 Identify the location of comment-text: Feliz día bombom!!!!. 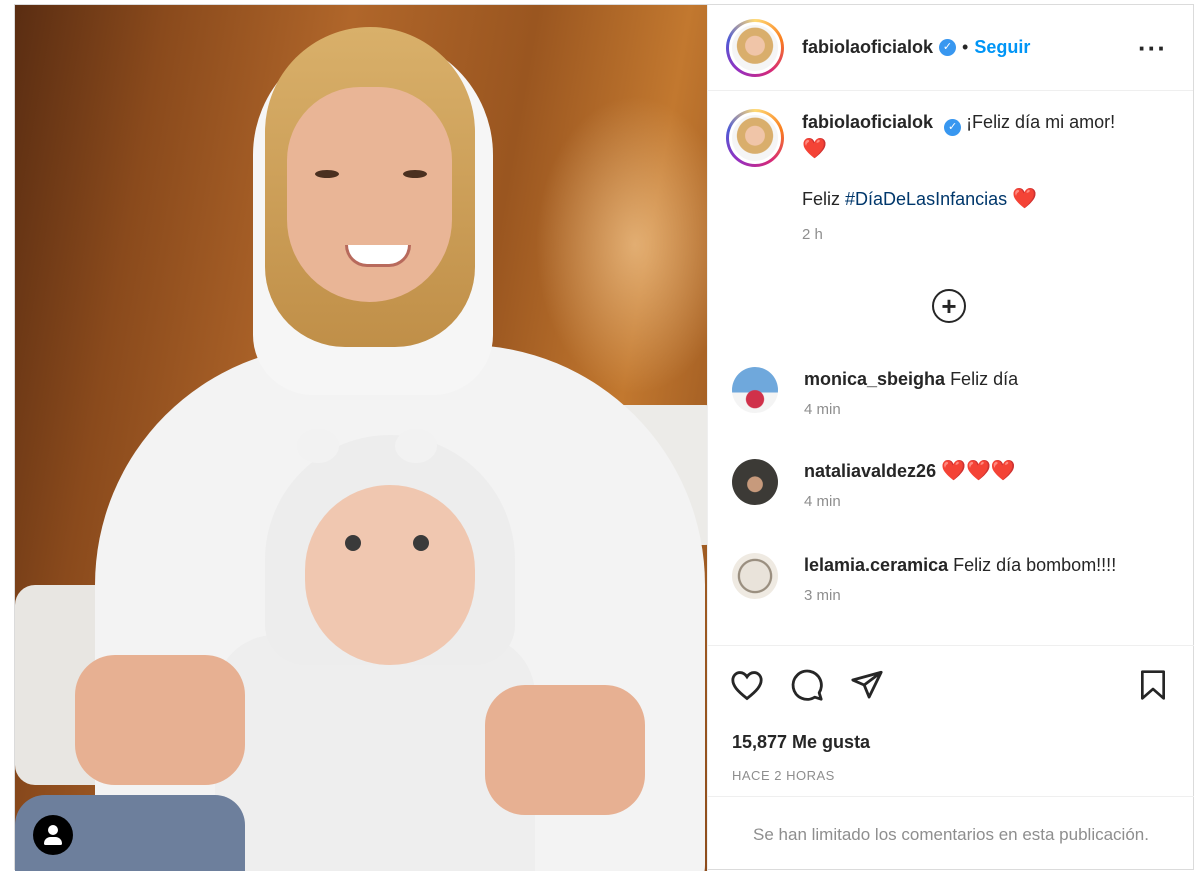
(1035, 565).